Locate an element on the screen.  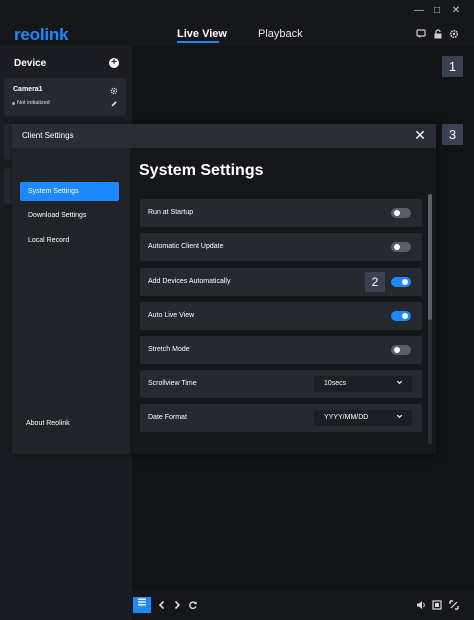
active-tab-indicator is located at coordinates (198, 42).